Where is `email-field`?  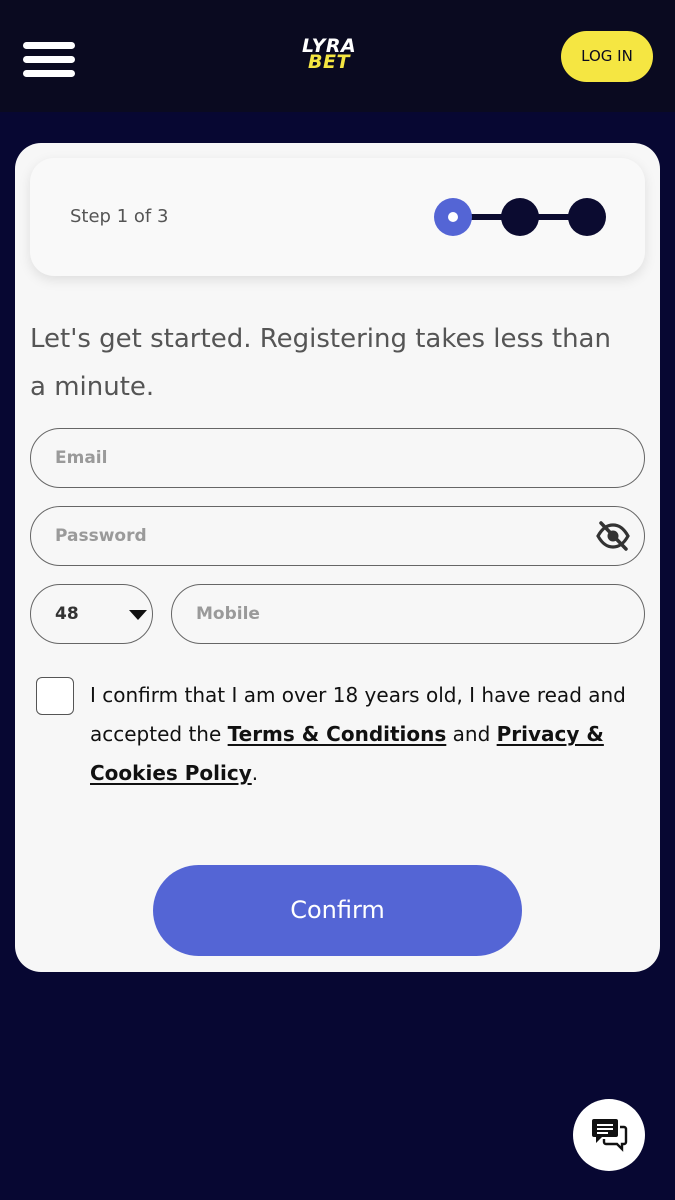
email-field is located at coordinates (335, 458).